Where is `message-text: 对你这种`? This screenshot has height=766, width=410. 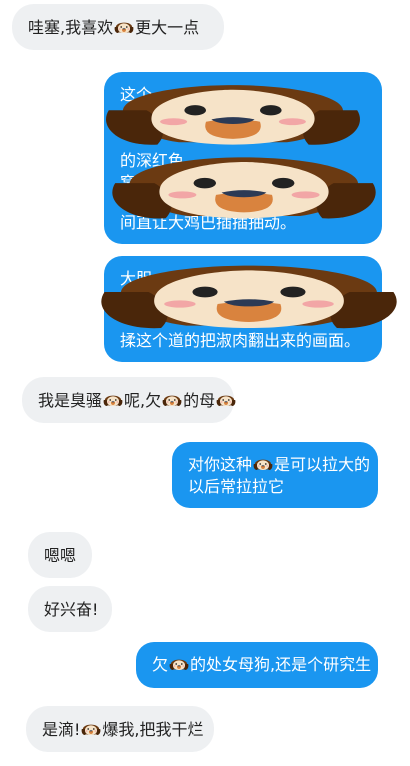 message-text: 对你这种 is located at coordinates (220, 464).